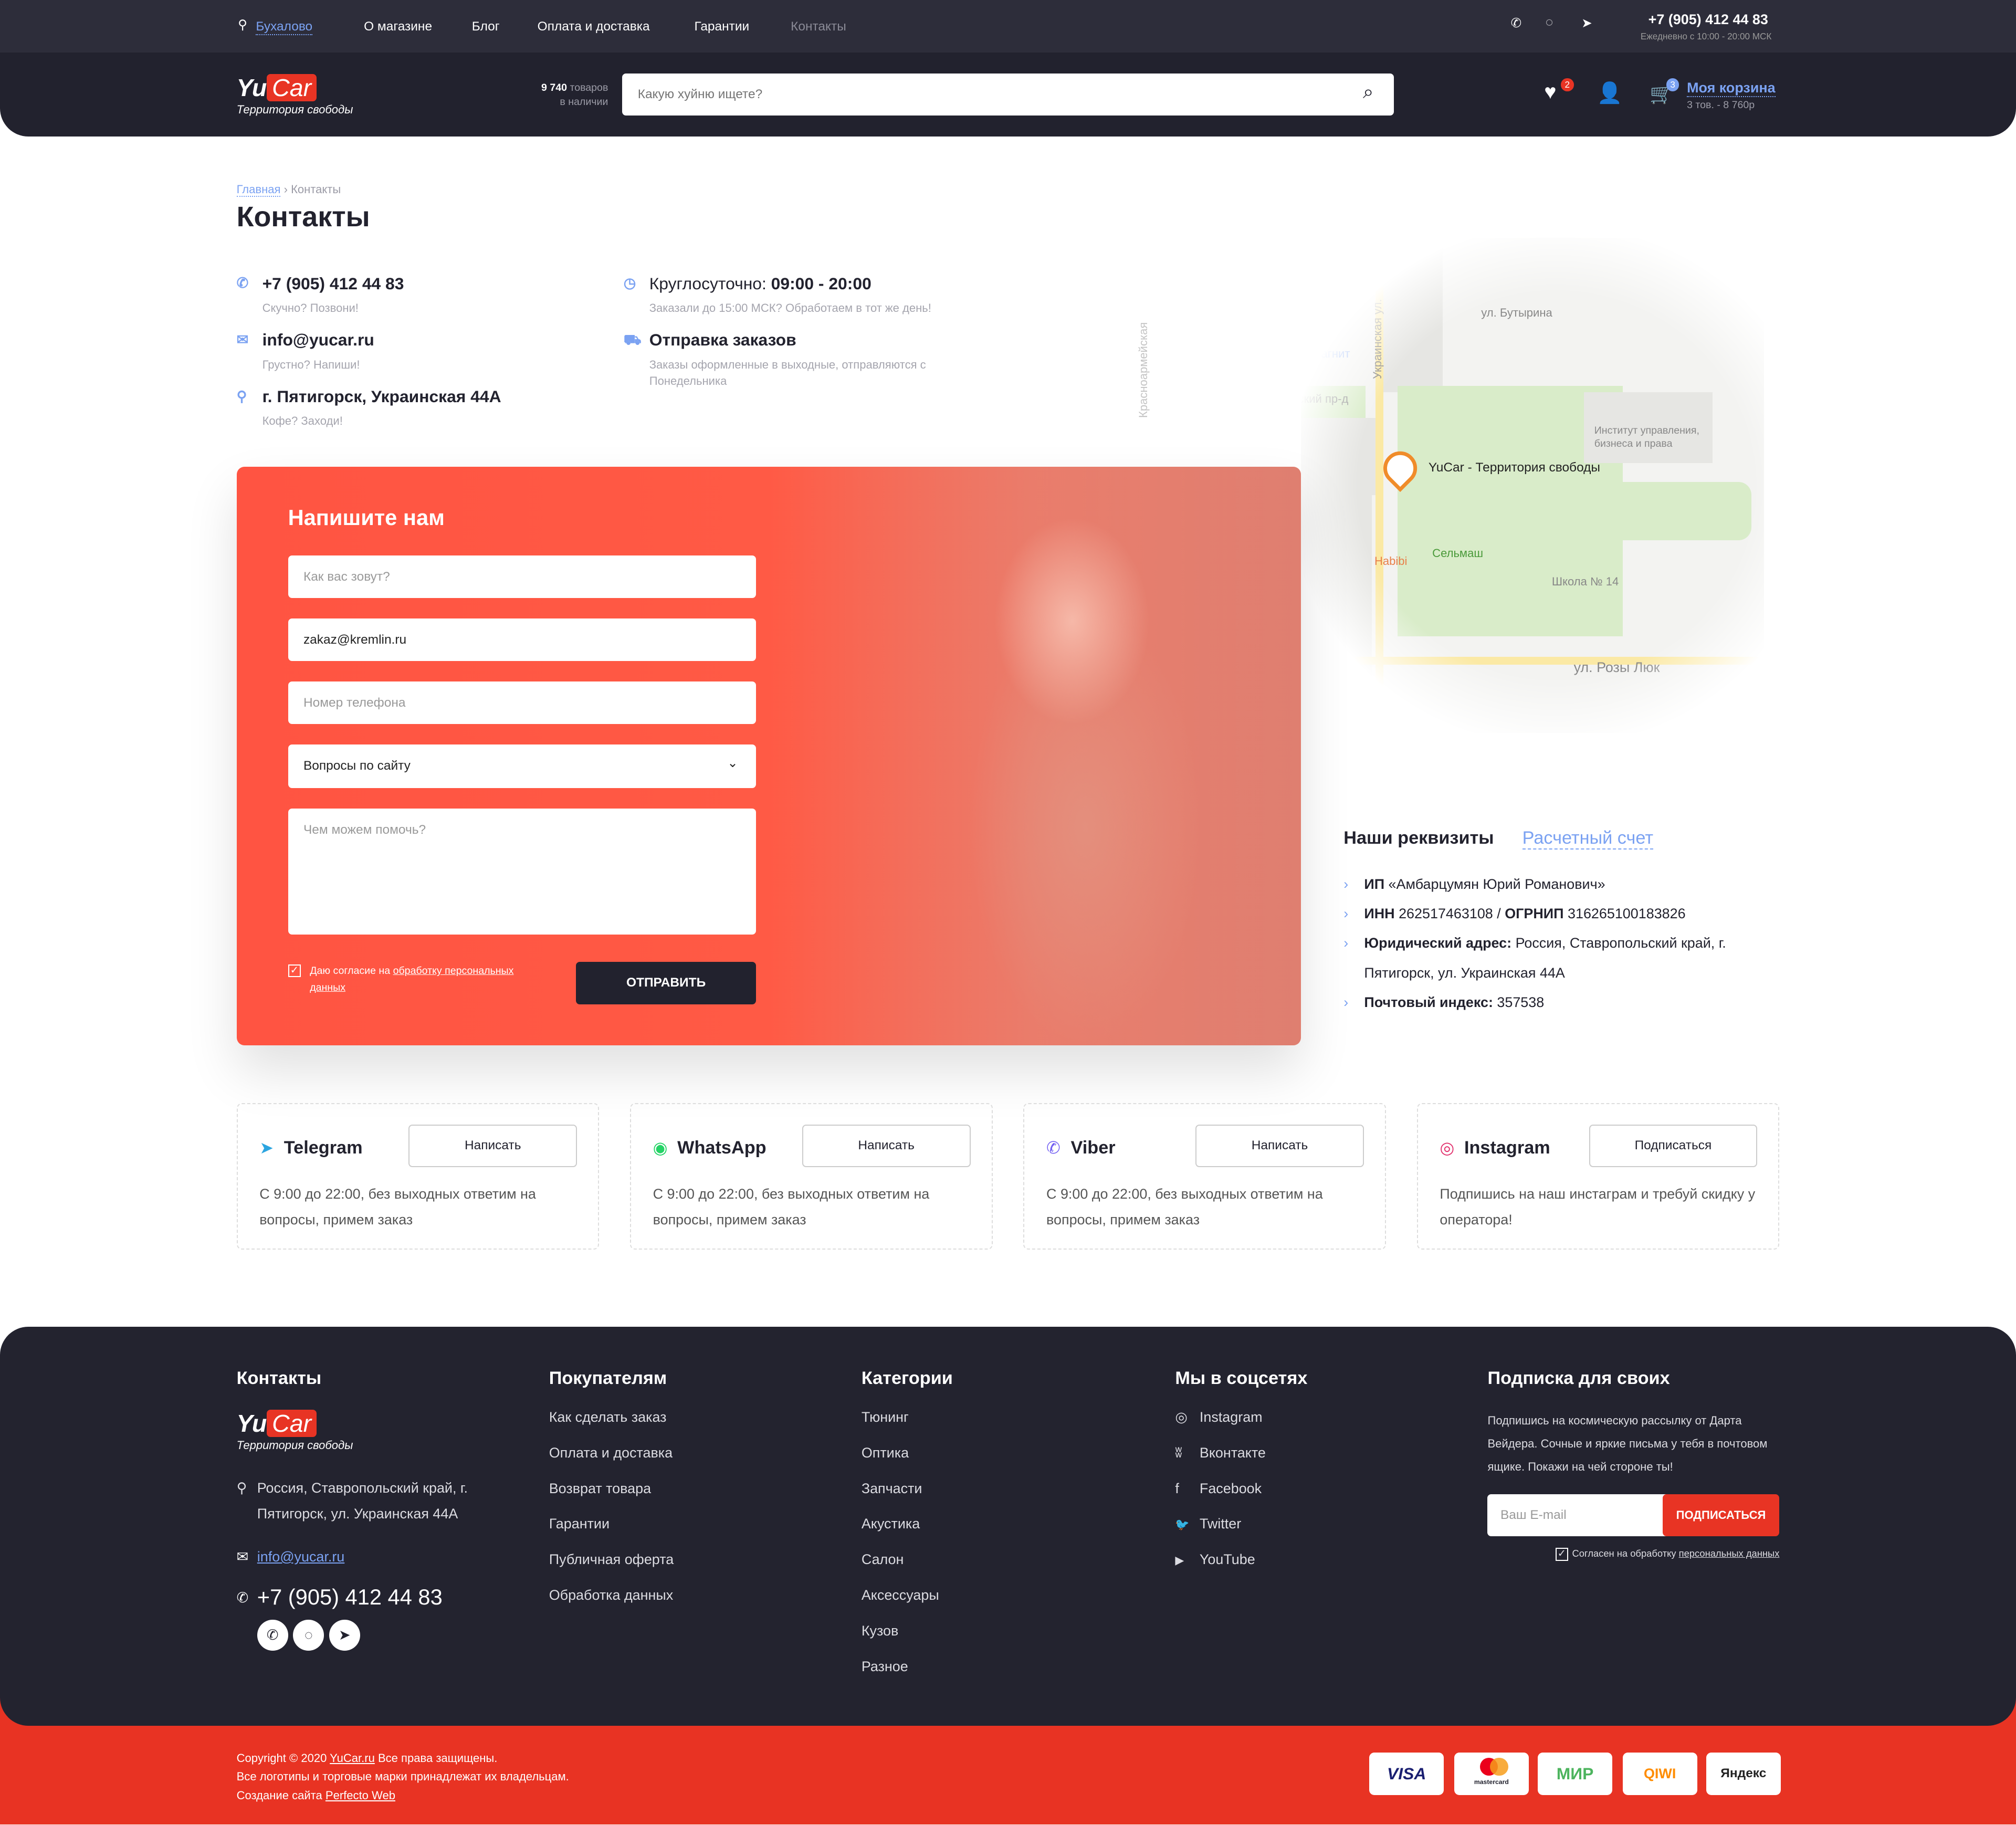 The height and width of the screenshot is (1825, 2016). Describe the element at coordinates (1038, 756) in the screenshot. I see `model-photo` at that location.